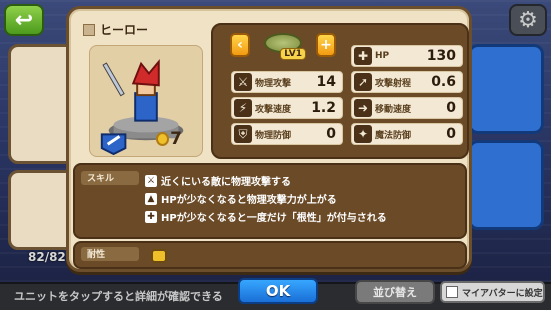 The width and height of the screenshot is (551, 310). What do you see at coordinates (407, 56) in the screenshot?
I see `stat-hp: ✚ HP 130` at bounding box center [407, 56].